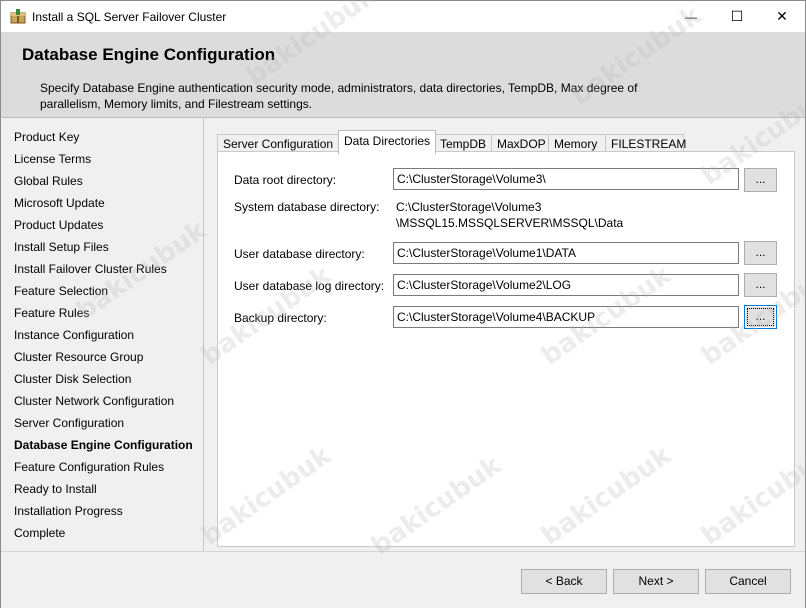 The image size is (806, 608). I want to click on nav-item-feature-configuration-rules: Feature Configuration Rules, so click(89, 469).